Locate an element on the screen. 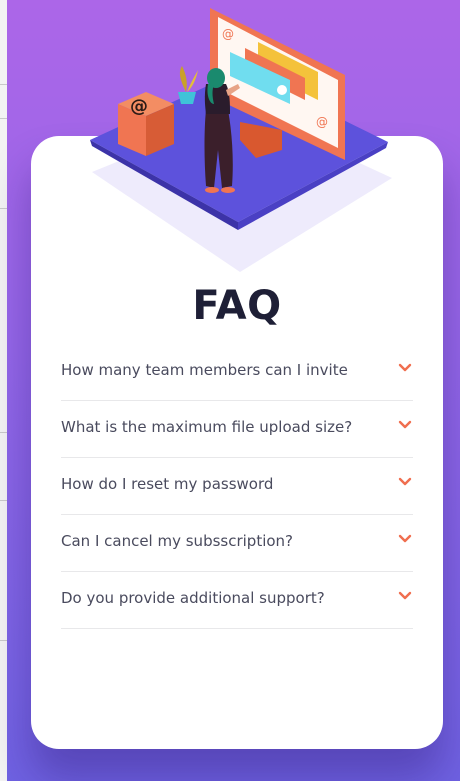 The width and height of the screenshot is (460, 781). faq-item: Can I cancel my subsscription? is located at coordinates (237, 543).